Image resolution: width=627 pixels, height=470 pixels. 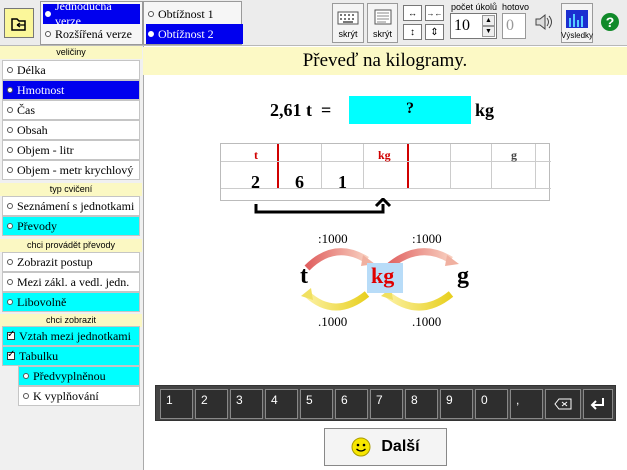 I want to click on arrows-horizontal-icon: ↔, so click(x=412, y=13).